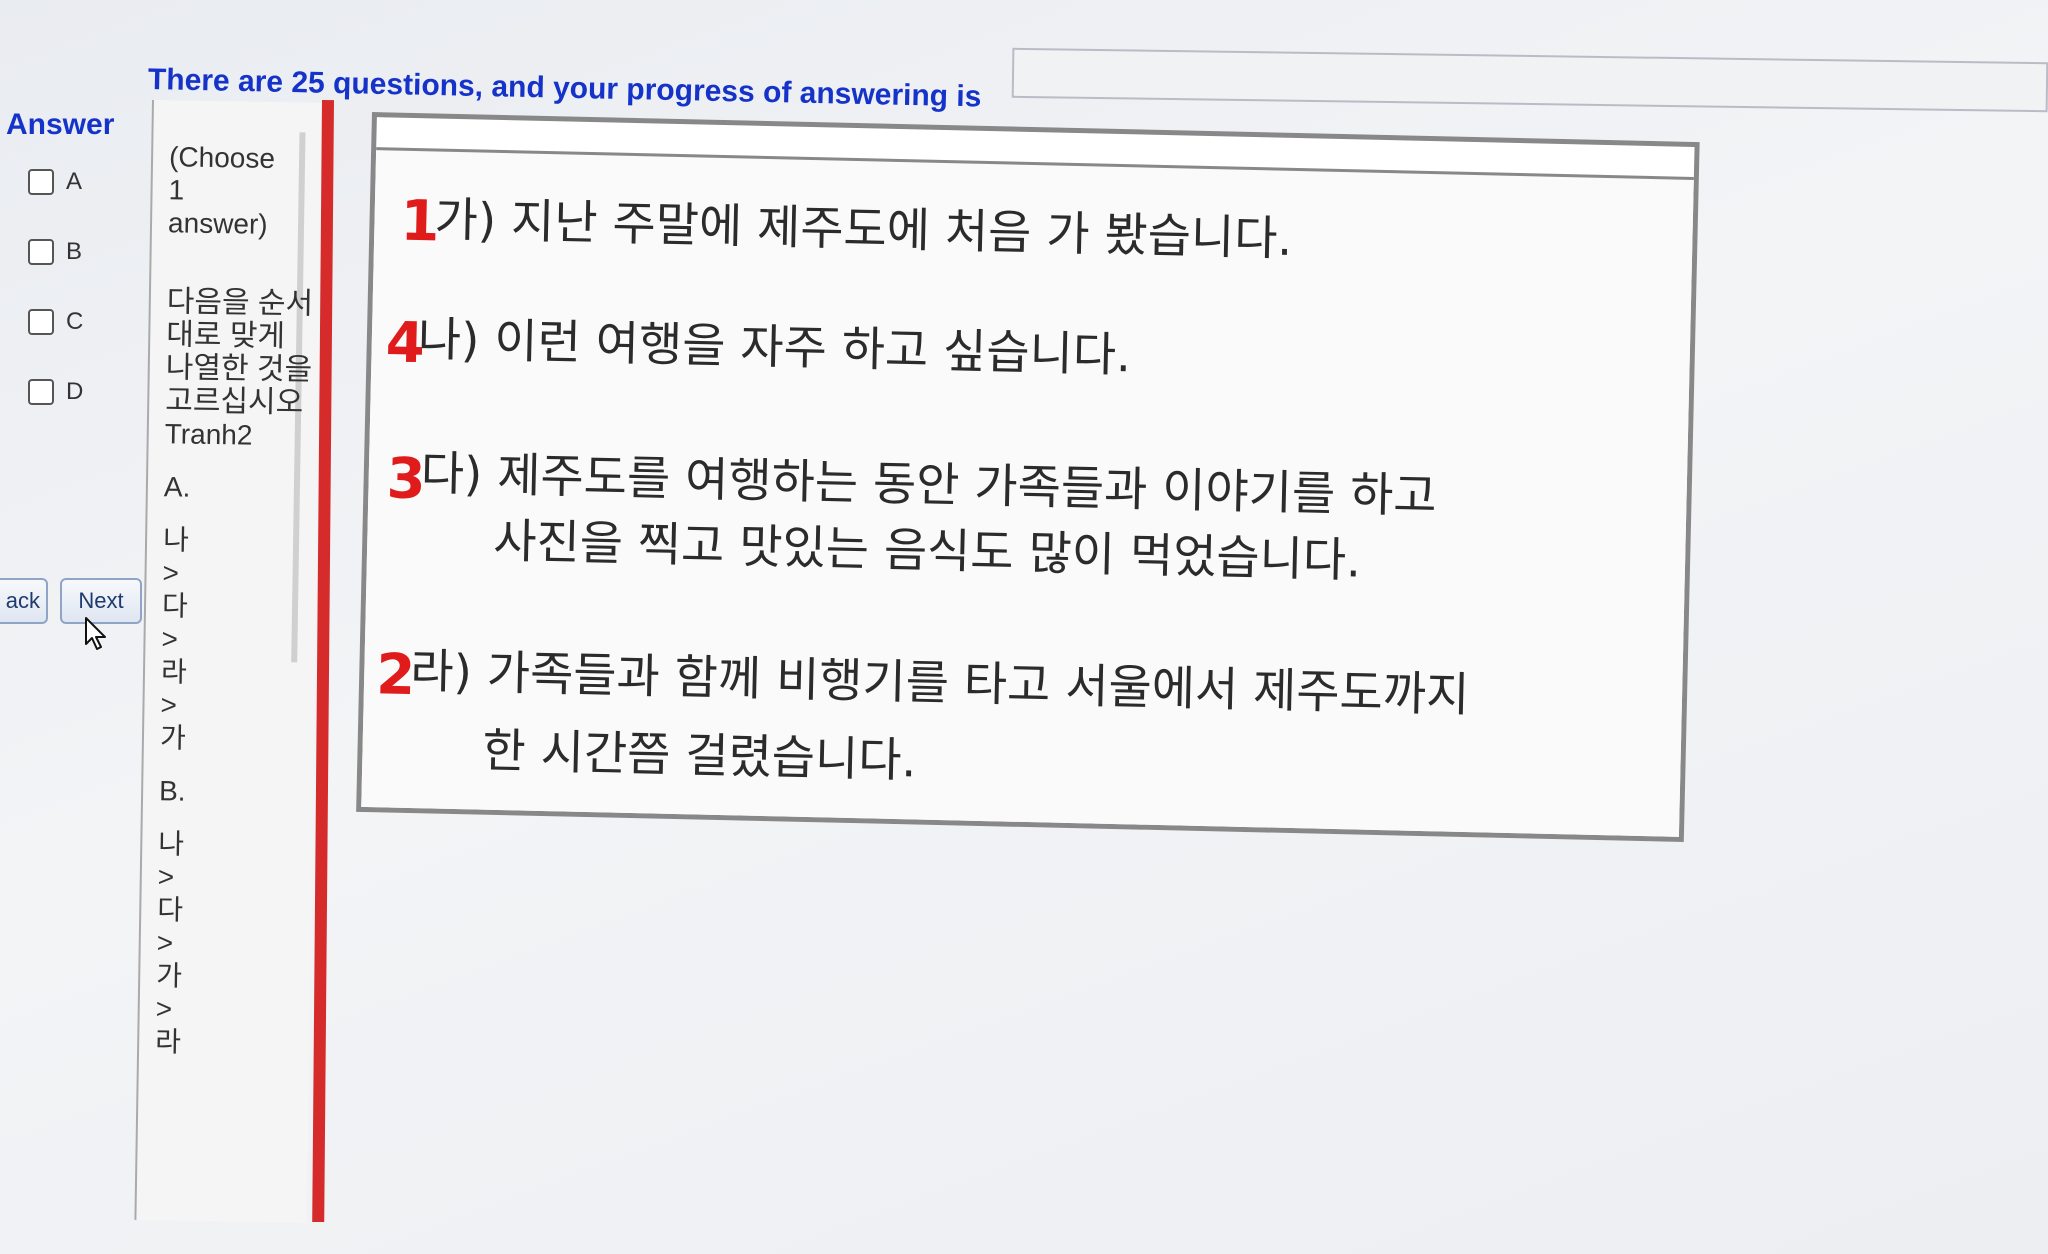 Image resolution: width=2048 pixels, height=1254 pixels. What do you see at coordinates (41, 182) in the screenshot?
I see `checkbox-a` at bounding box center [41, 182].